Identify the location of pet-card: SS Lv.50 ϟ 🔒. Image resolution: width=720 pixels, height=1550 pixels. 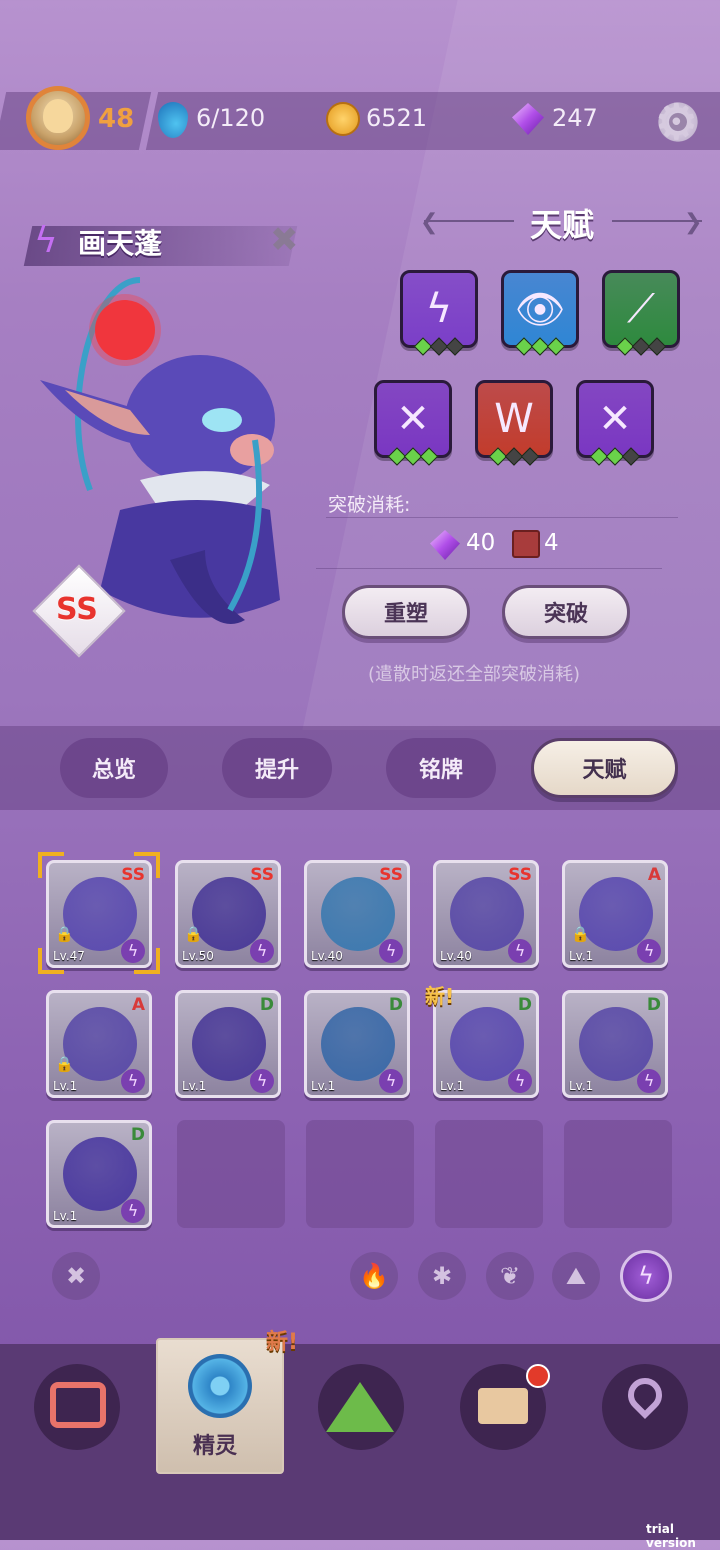
(228, 914).